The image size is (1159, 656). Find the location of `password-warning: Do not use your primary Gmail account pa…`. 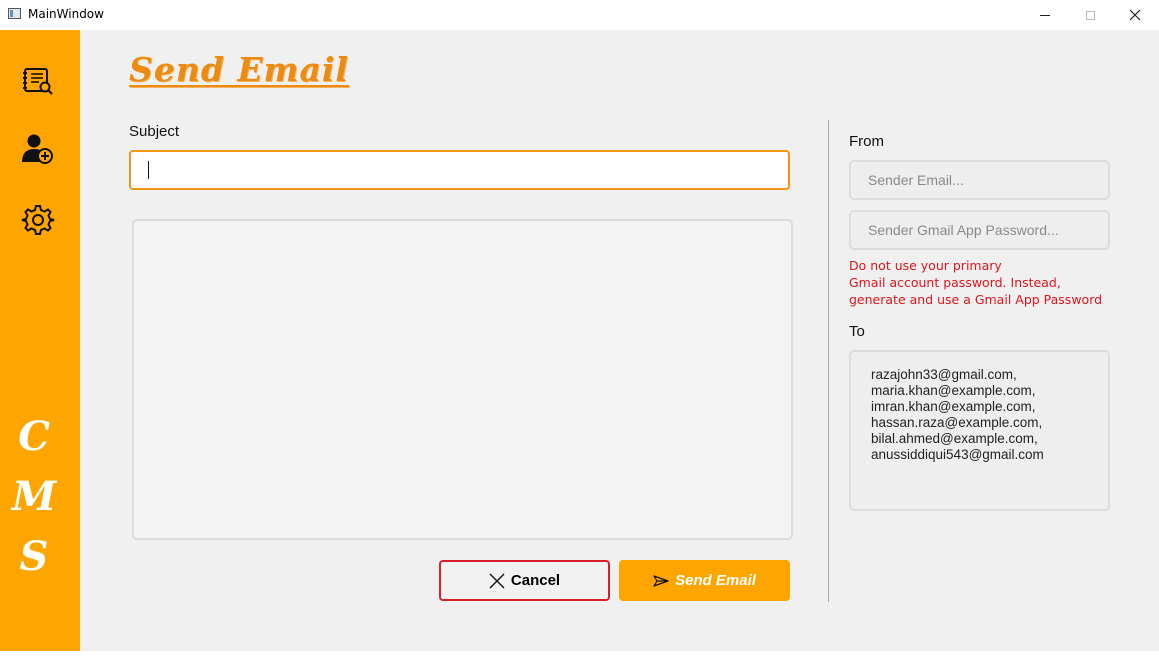

password-warning: Do not use your primary Gmail account pa… is located at coordinates (979, 282).